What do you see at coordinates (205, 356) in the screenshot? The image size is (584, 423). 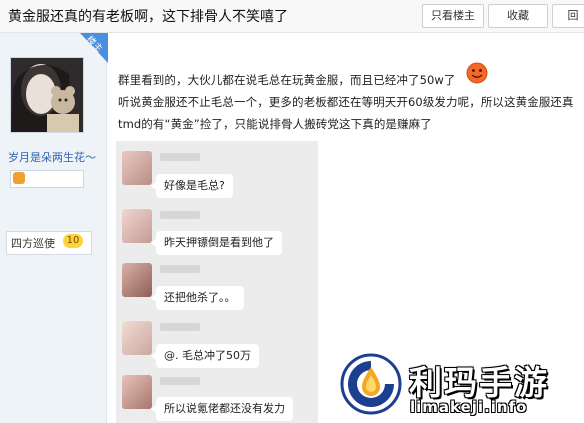 I see `chat-message: @. 毛总冲了50万` at bounding box center [205, 356].